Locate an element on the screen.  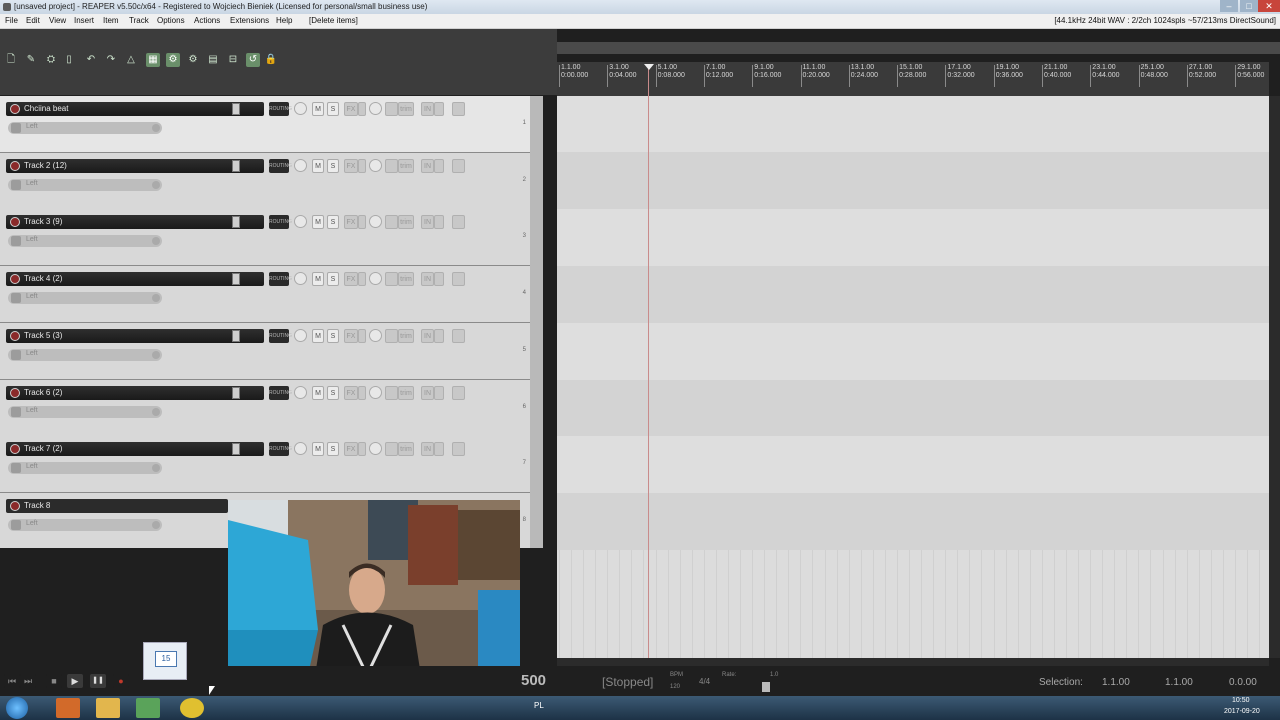
track-name: Track 7 (2) is located at coordinates (43, 448).